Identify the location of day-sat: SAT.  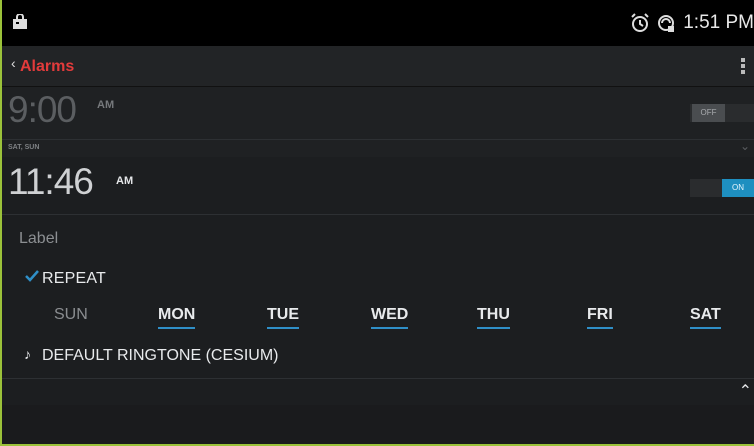
(705, 317).